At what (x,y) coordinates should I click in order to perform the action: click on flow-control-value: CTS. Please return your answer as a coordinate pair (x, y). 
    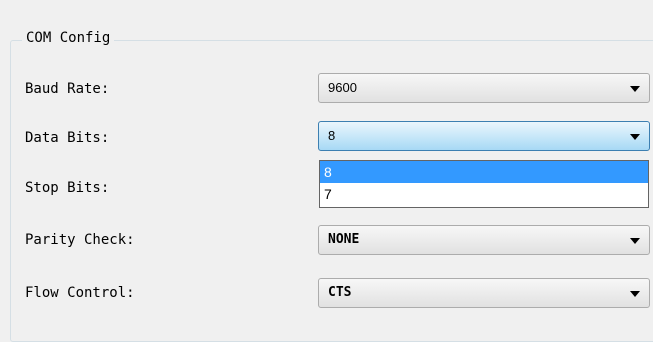
    Looking at the image, I should click on (340, 292).